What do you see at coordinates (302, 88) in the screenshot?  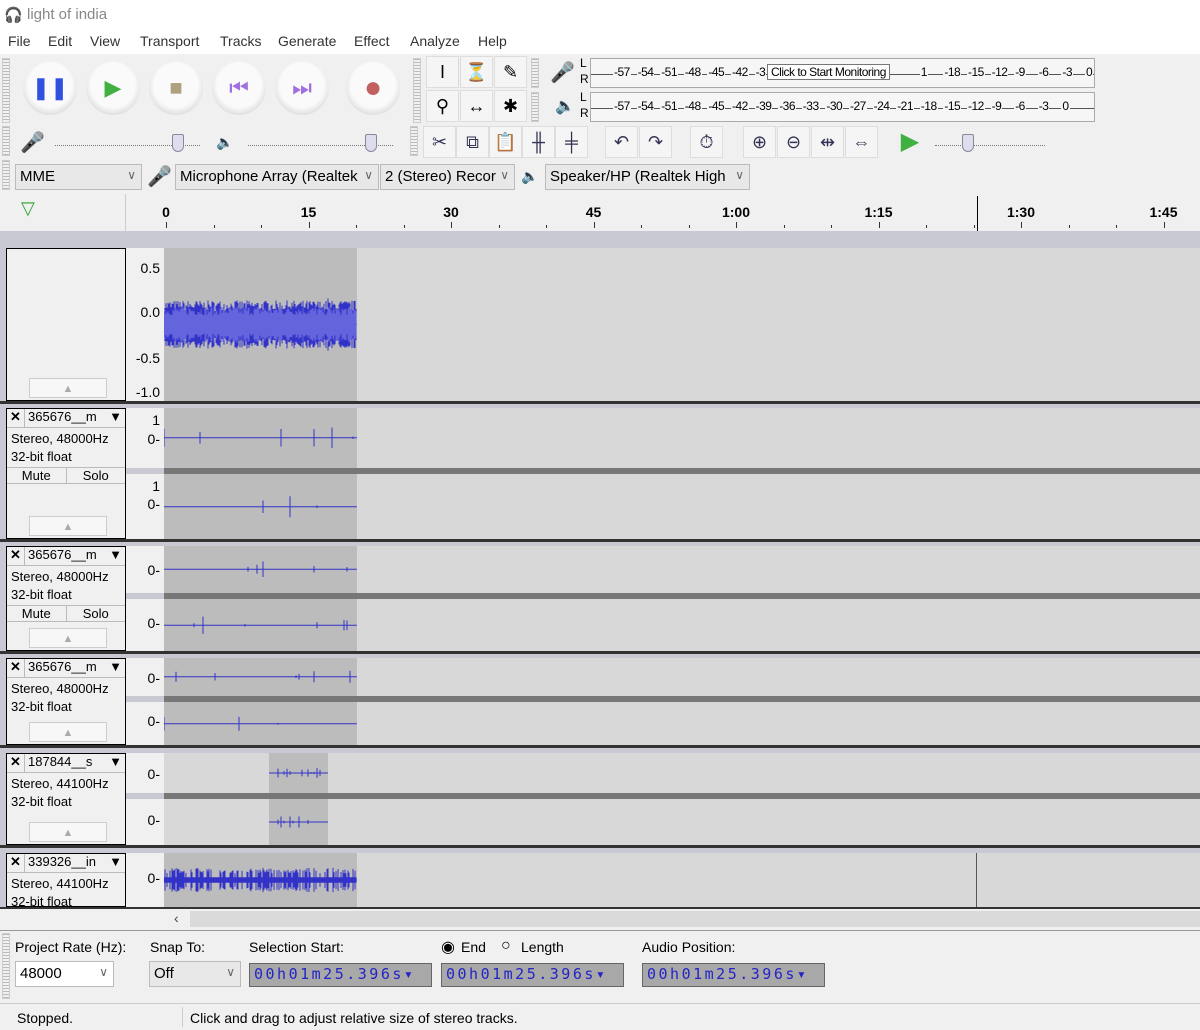 I see `skip-end-button: ⏭` at bounding box center [302, 88].